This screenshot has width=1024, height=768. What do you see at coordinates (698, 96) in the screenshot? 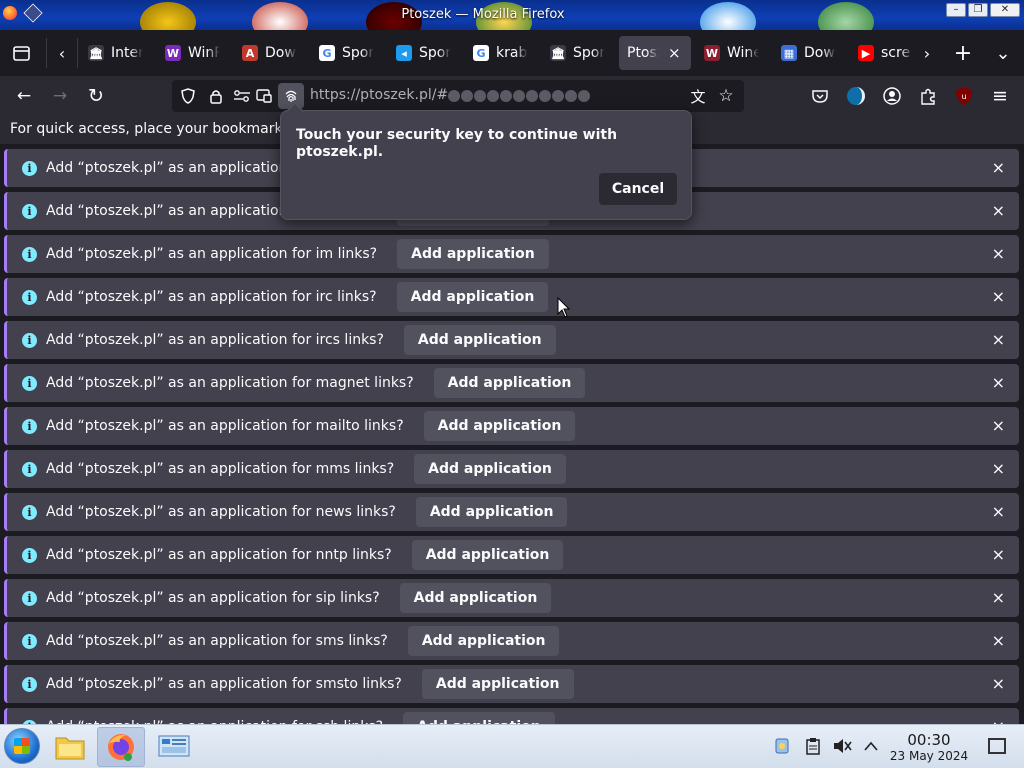
I see `translate-icon: 文` at bounding box center [698, 96].